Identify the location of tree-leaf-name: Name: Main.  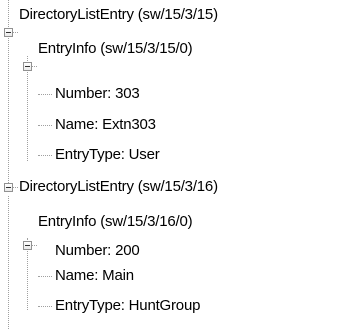
(94, 276).